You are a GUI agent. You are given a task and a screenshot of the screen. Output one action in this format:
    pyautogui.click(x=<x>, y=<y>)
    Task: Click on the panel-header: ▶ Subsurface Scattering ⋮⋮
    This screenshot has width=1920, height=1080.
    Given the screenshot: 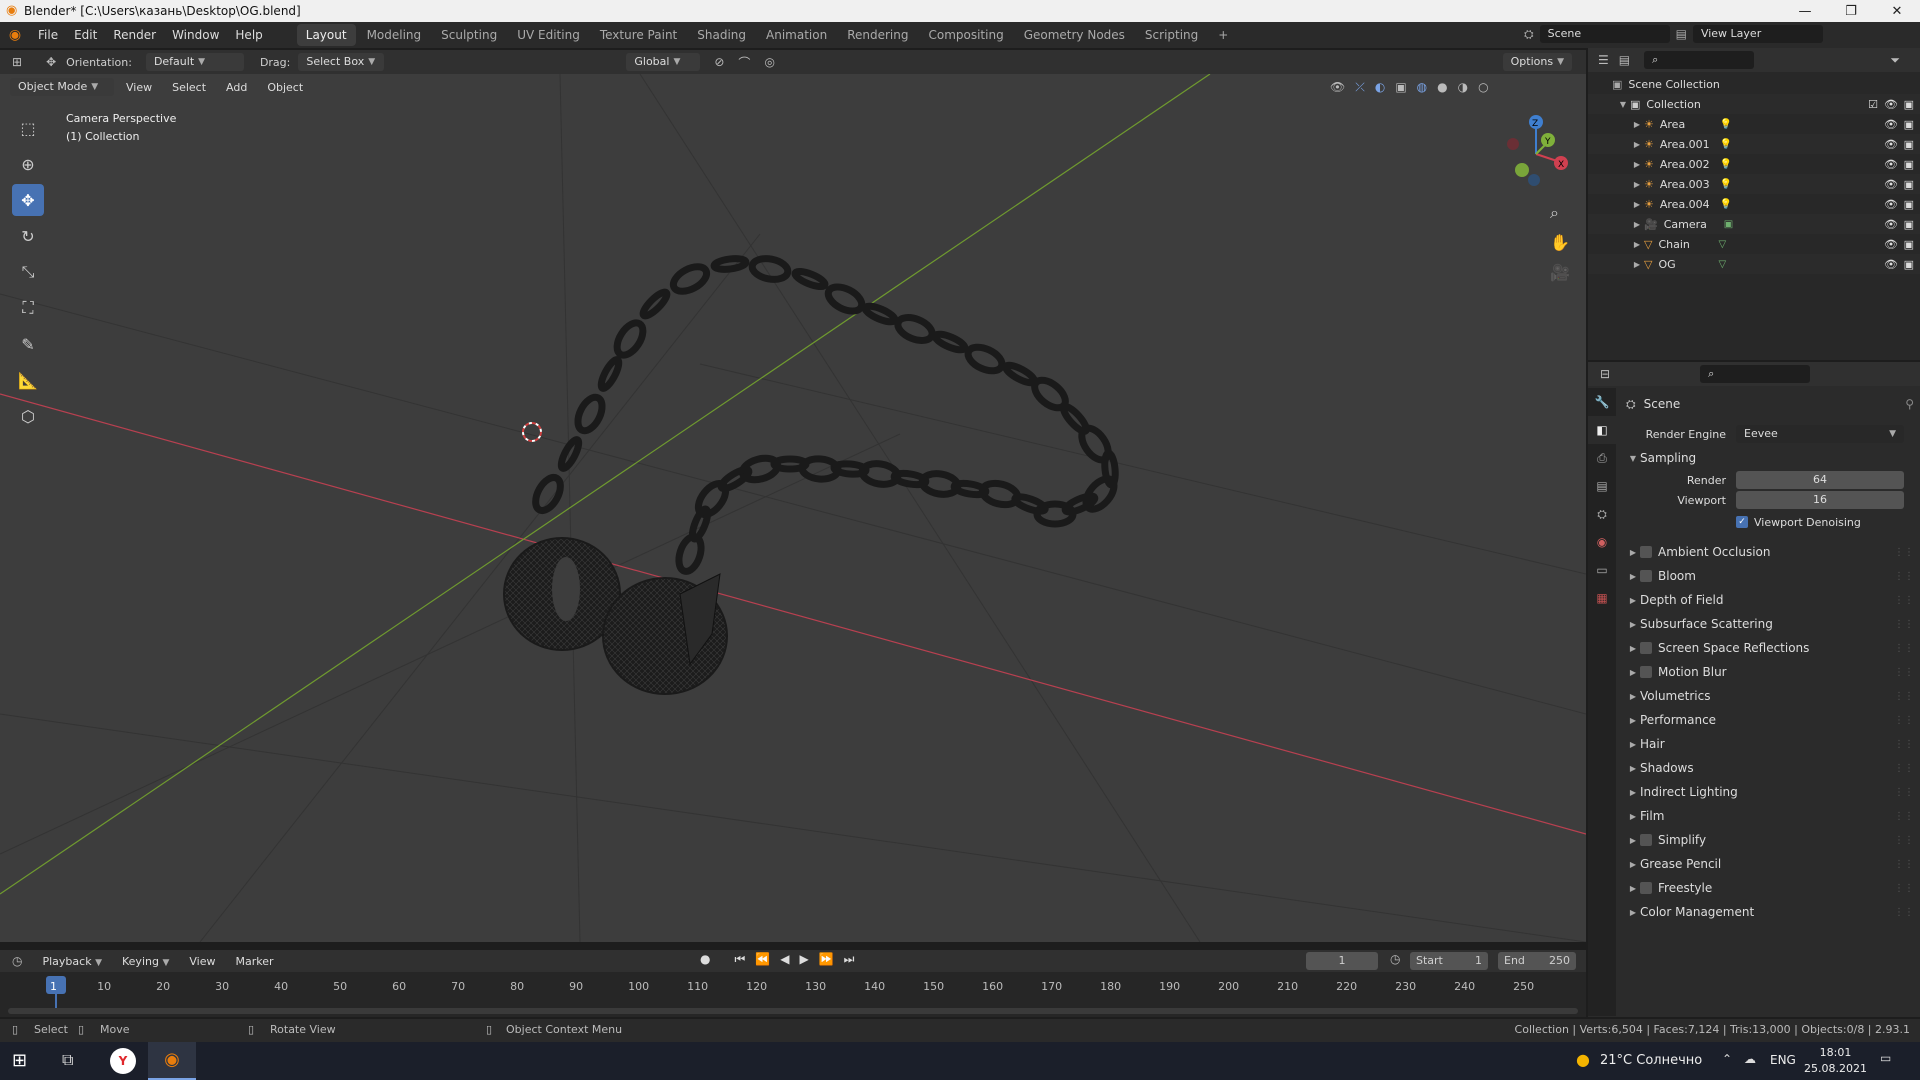 What is the action you would take?
    pyautogui.click(x=1770, y=624)
    